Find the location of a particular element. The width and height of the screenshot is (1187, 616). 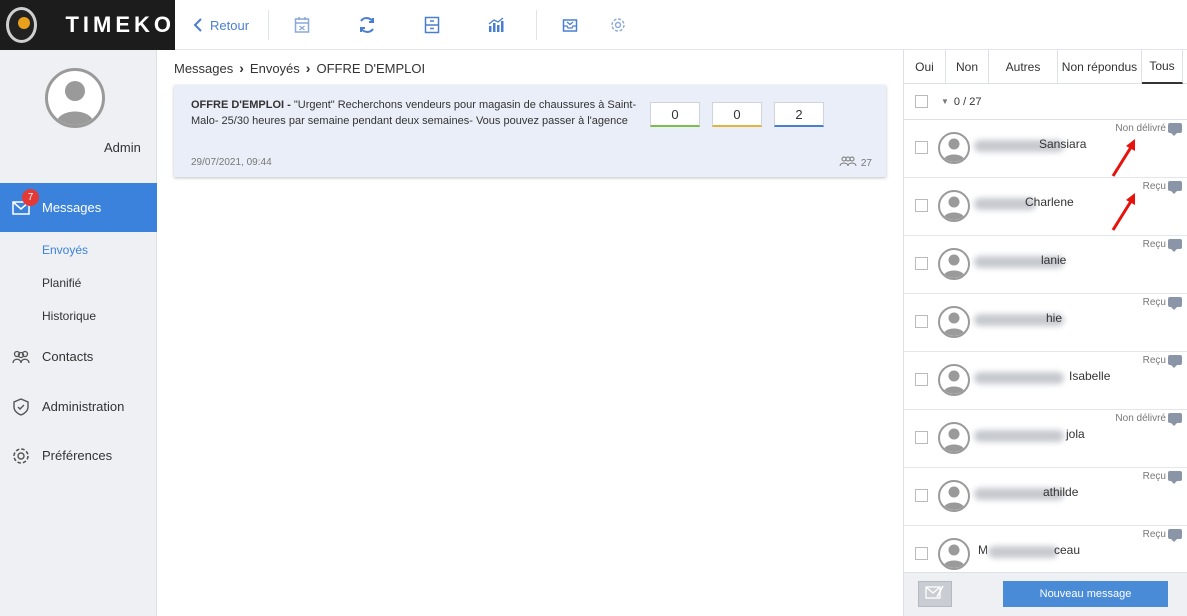

recipient-row: Charlene Reçu is located at coordinates (1045, 207).